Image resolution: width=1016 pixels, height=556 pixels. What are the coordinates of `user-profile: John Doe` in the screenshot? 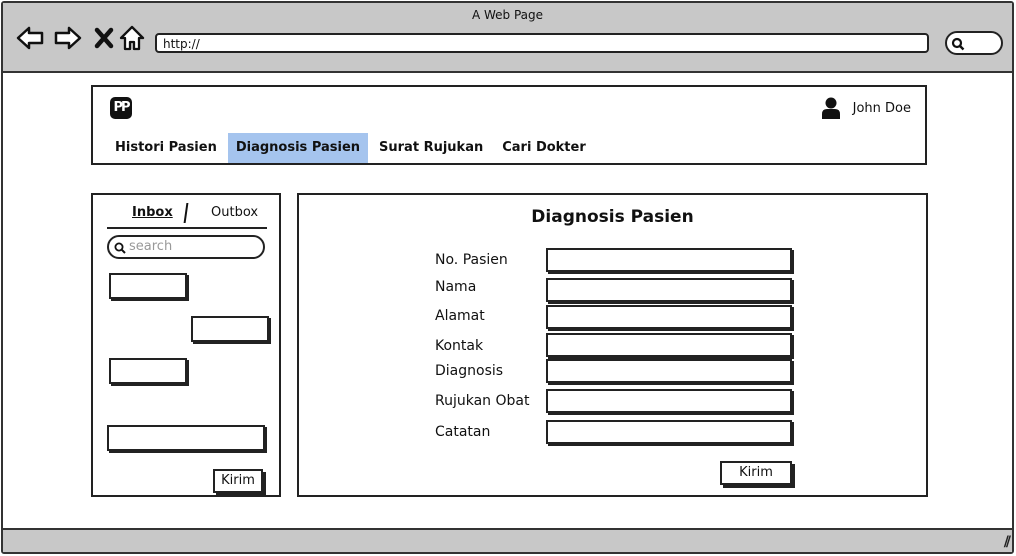 It's located at (866, 108).